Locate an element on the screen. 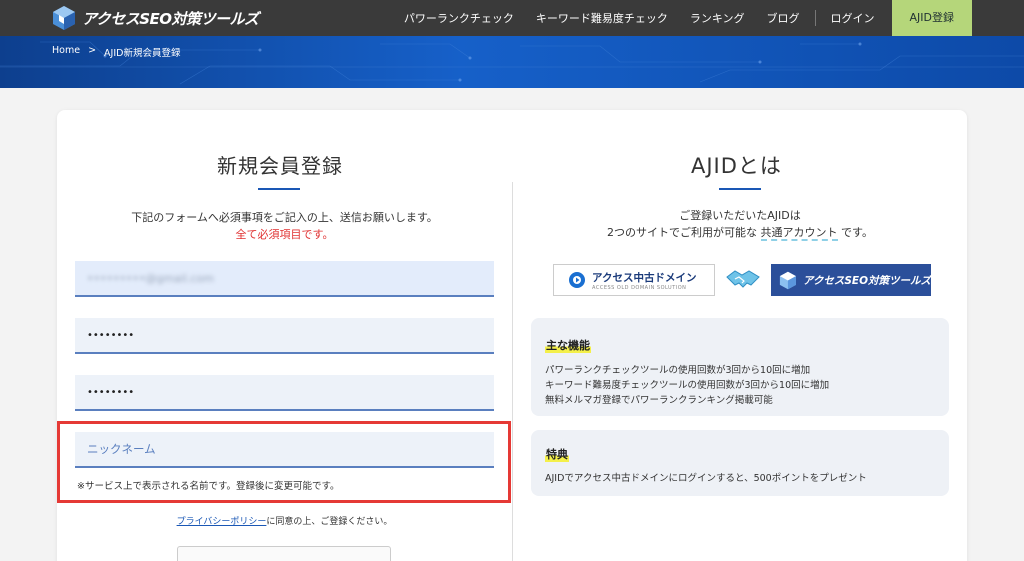 This screenshot has height=561, width=1024. nickname-placeholder: ニックネーム is located at coordinates (121, 449).